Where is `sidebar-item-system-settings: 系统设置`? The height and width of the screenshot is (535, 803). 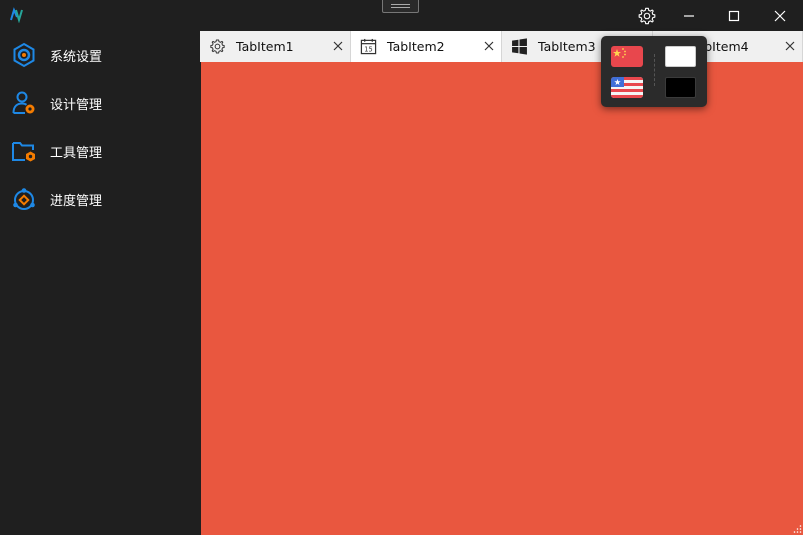 sidebar-item-system-settings: 系统设置 is located at coordinates (100, 55).